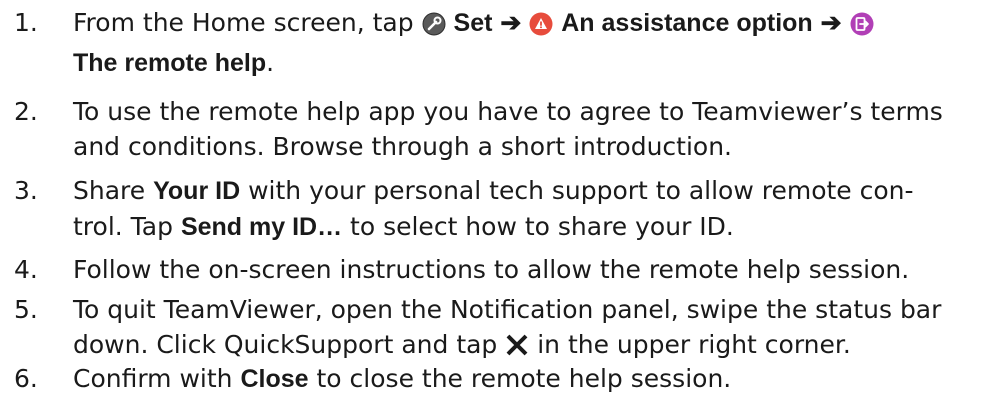 This screenshot has width=989, height=398. Describe the element at coordinates (270, 62) in the screenshot. I see `step-text: .` at that location.